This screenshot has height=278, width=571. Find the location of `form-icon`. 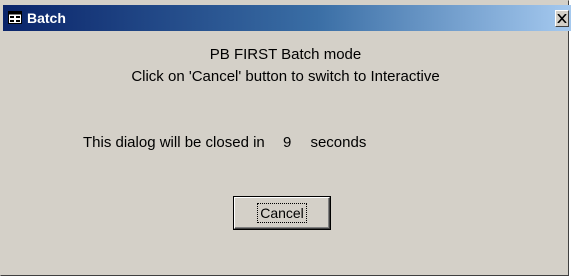

form-icon is located at coordinates (15, 17).